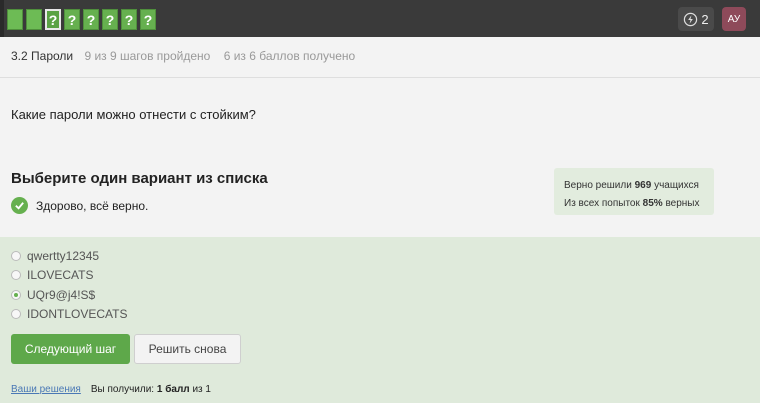  What do you see at coordinates (652, 203) in the screenshot?
I see `attempts-percent: 85%` at bounding box center [652, 203].